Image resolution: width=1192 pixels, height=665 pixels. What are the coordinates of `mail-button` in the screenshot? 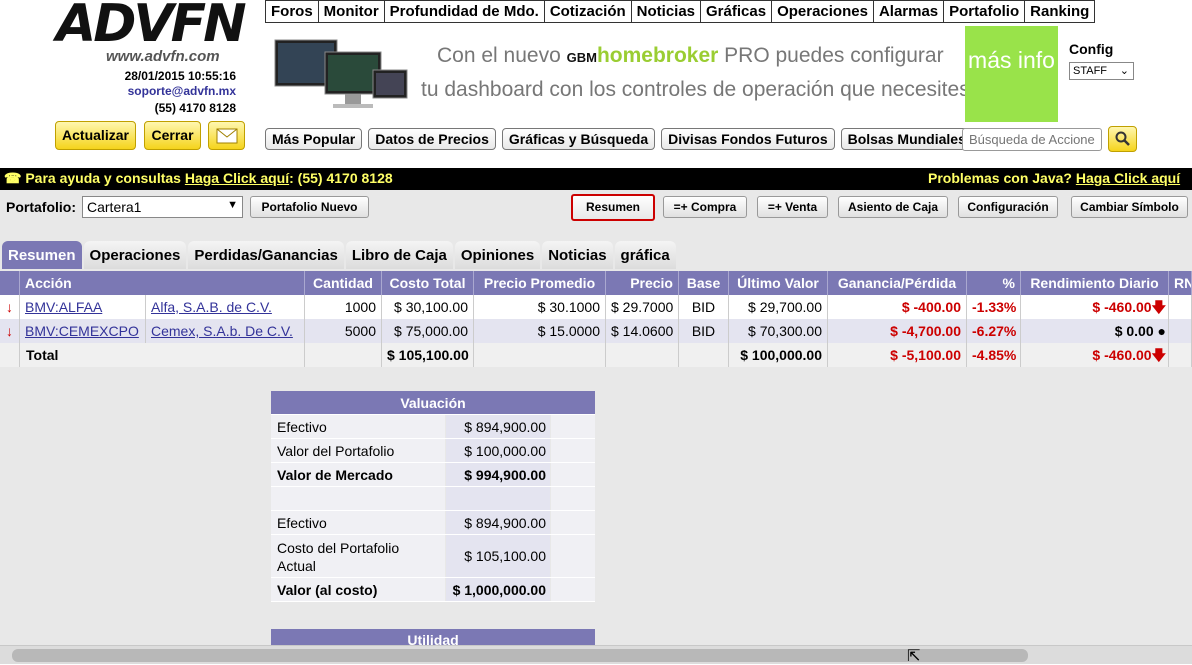 It's located at (226, 135).